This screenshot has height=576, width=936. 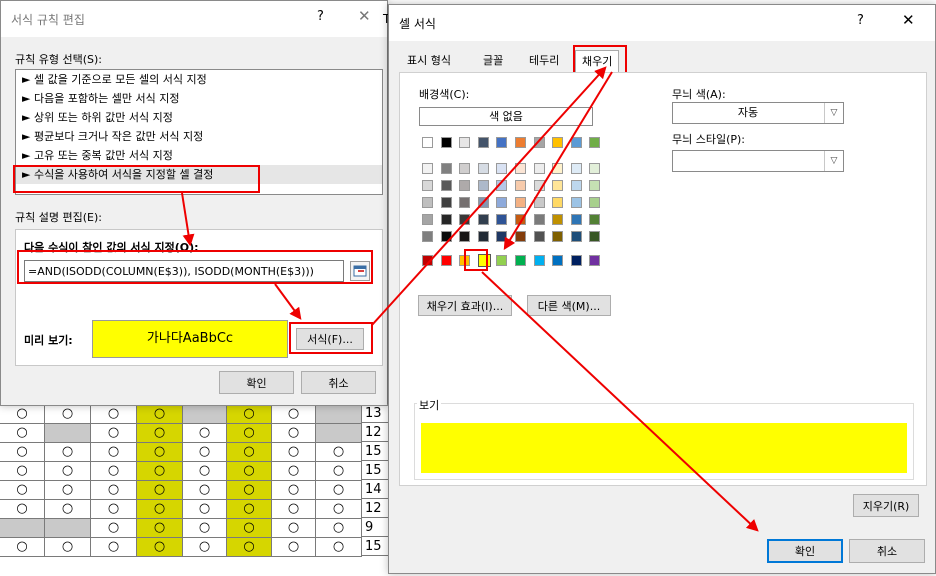 What do you see at coordinates (199, 98) in the screenshot?
I see `rule-type-item: ► 다음을 포함하는 셀만 서식 지정` at bounding box center [199, 98].